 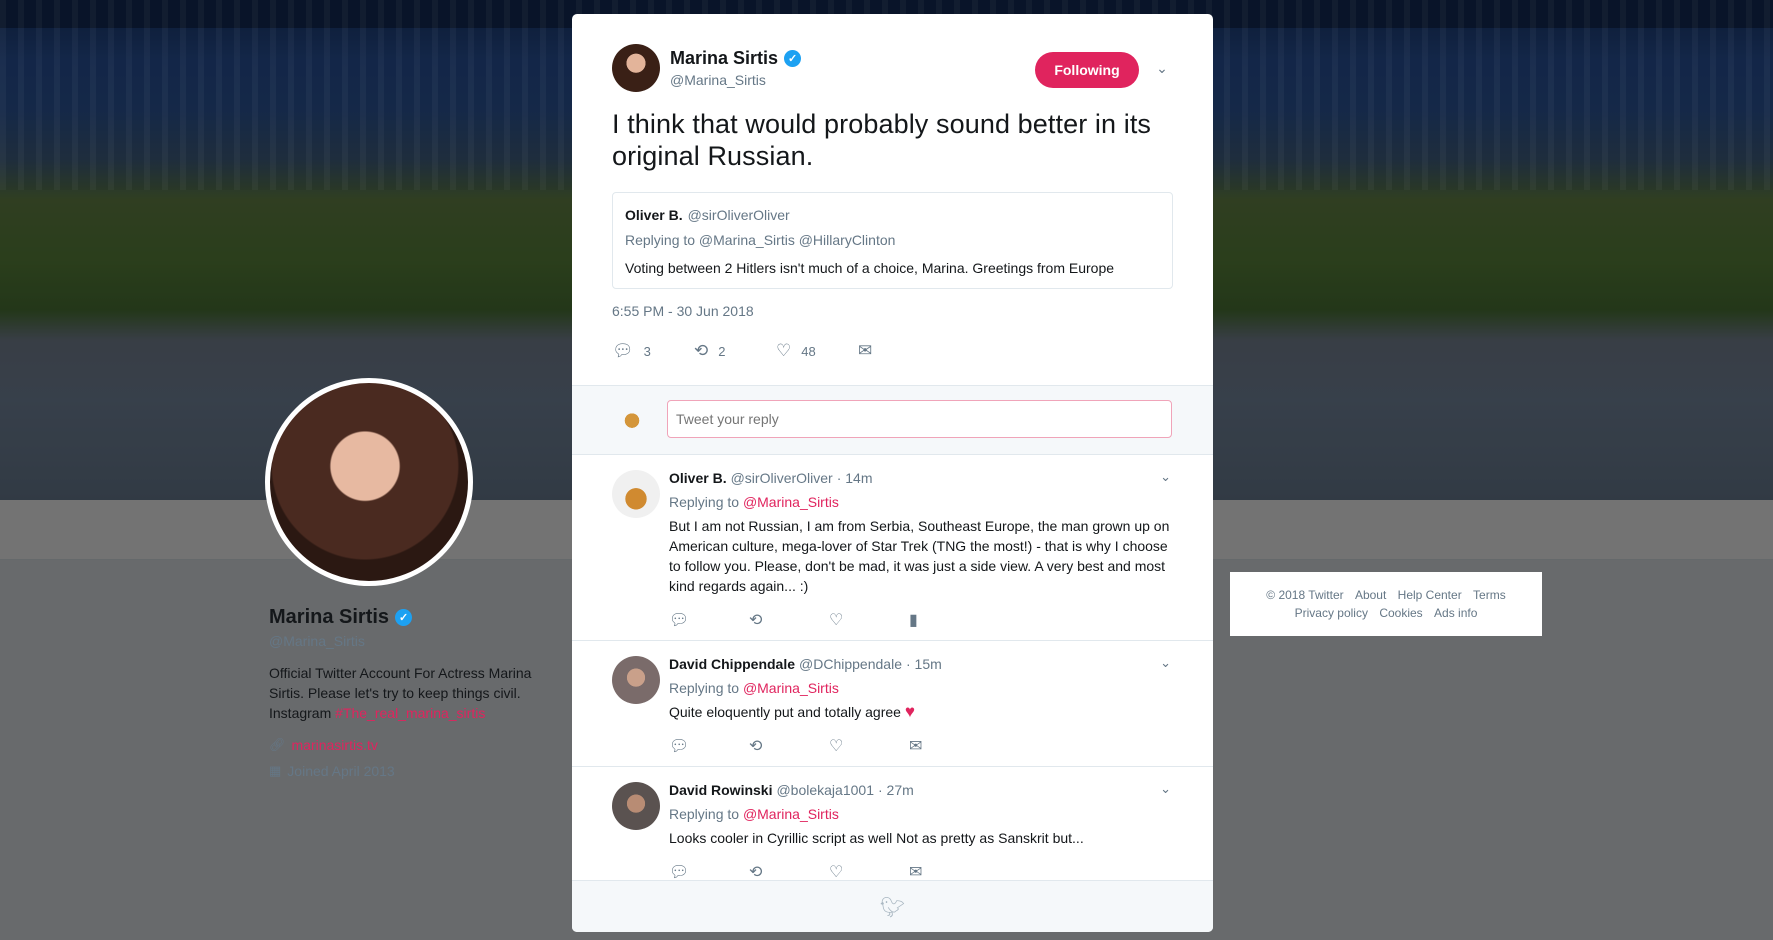 What do you see at coordinates (724, 58) in the screenshot?
I see `author-name: Marina Sirtis` at bounding box center [724, 58].